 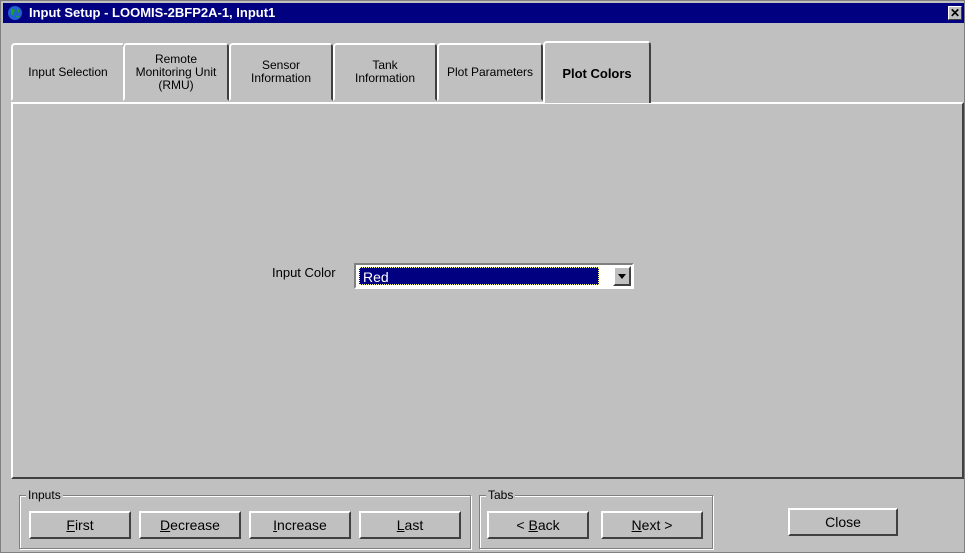 I want to click on decrease-button: Decrease, so click(x=190, y=525).